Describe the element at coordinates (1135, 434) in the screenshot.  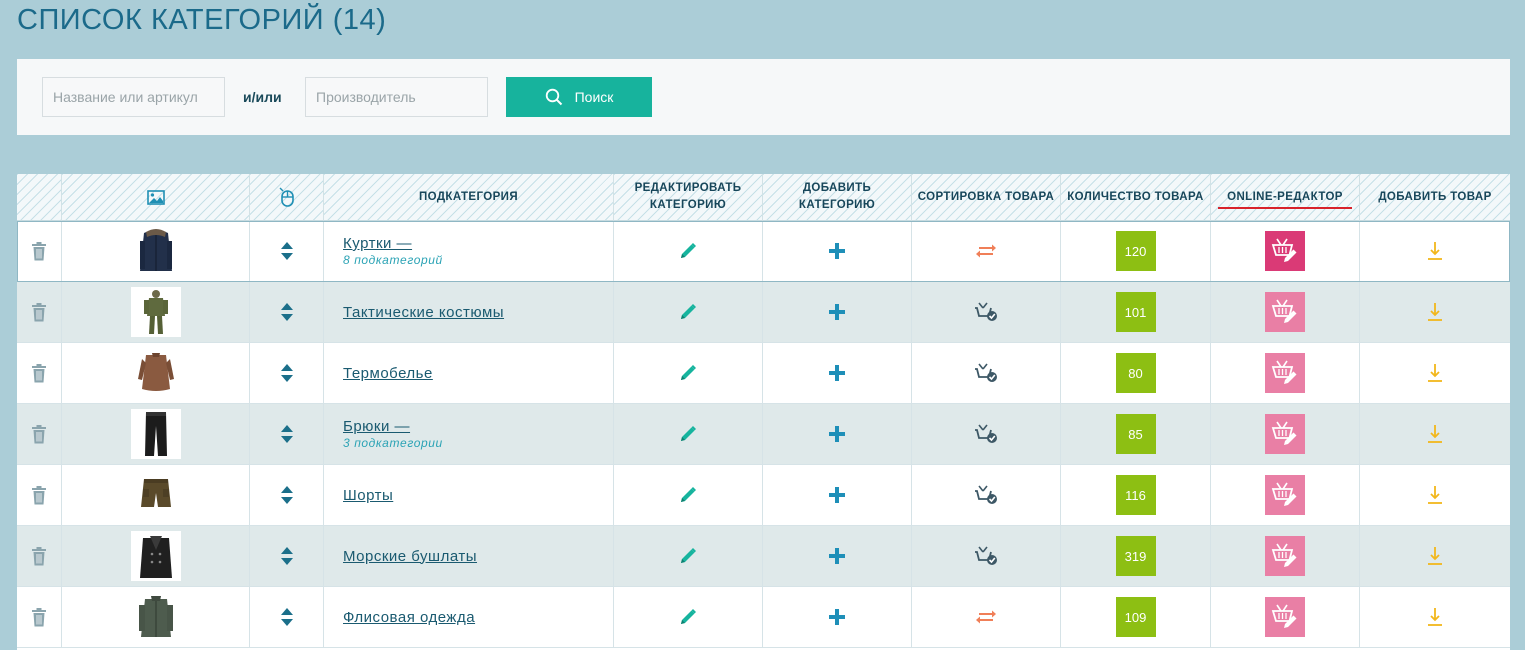
I see `product-count-badge: 85` at that location.